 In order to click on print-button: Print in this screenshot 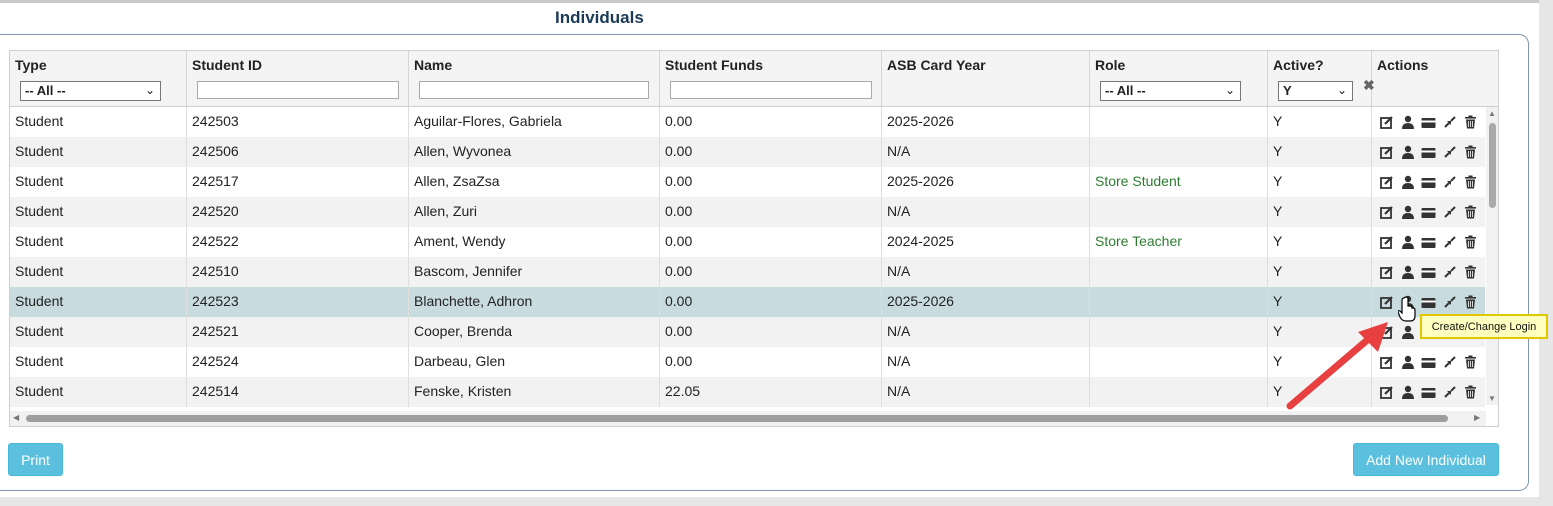, I will do `click(35, 459)`.